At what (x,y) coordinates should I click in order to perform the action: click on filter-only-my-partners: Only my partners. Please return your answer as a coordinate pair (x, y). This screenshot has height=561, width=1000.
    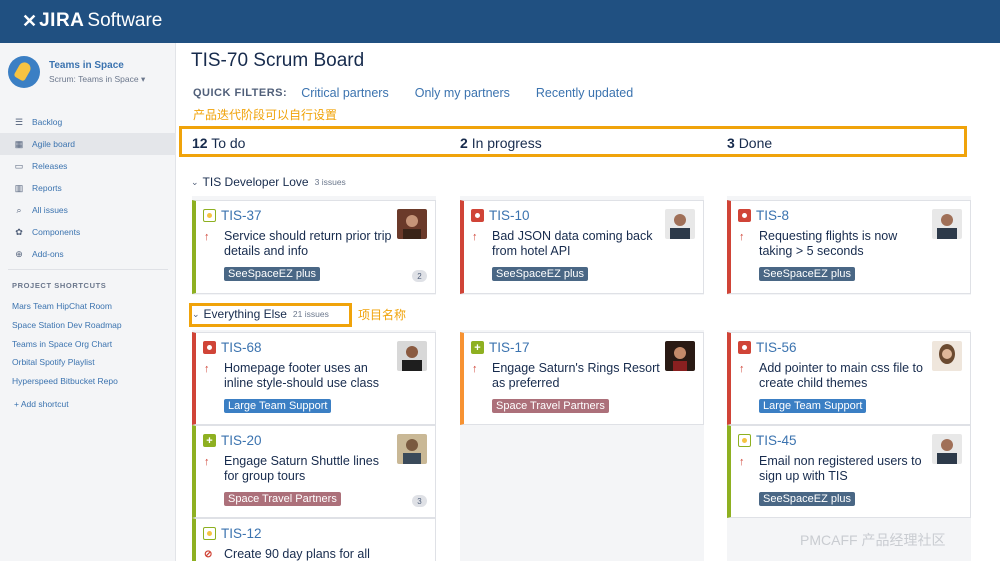
    Looking at the image, I should click on (462, 93).